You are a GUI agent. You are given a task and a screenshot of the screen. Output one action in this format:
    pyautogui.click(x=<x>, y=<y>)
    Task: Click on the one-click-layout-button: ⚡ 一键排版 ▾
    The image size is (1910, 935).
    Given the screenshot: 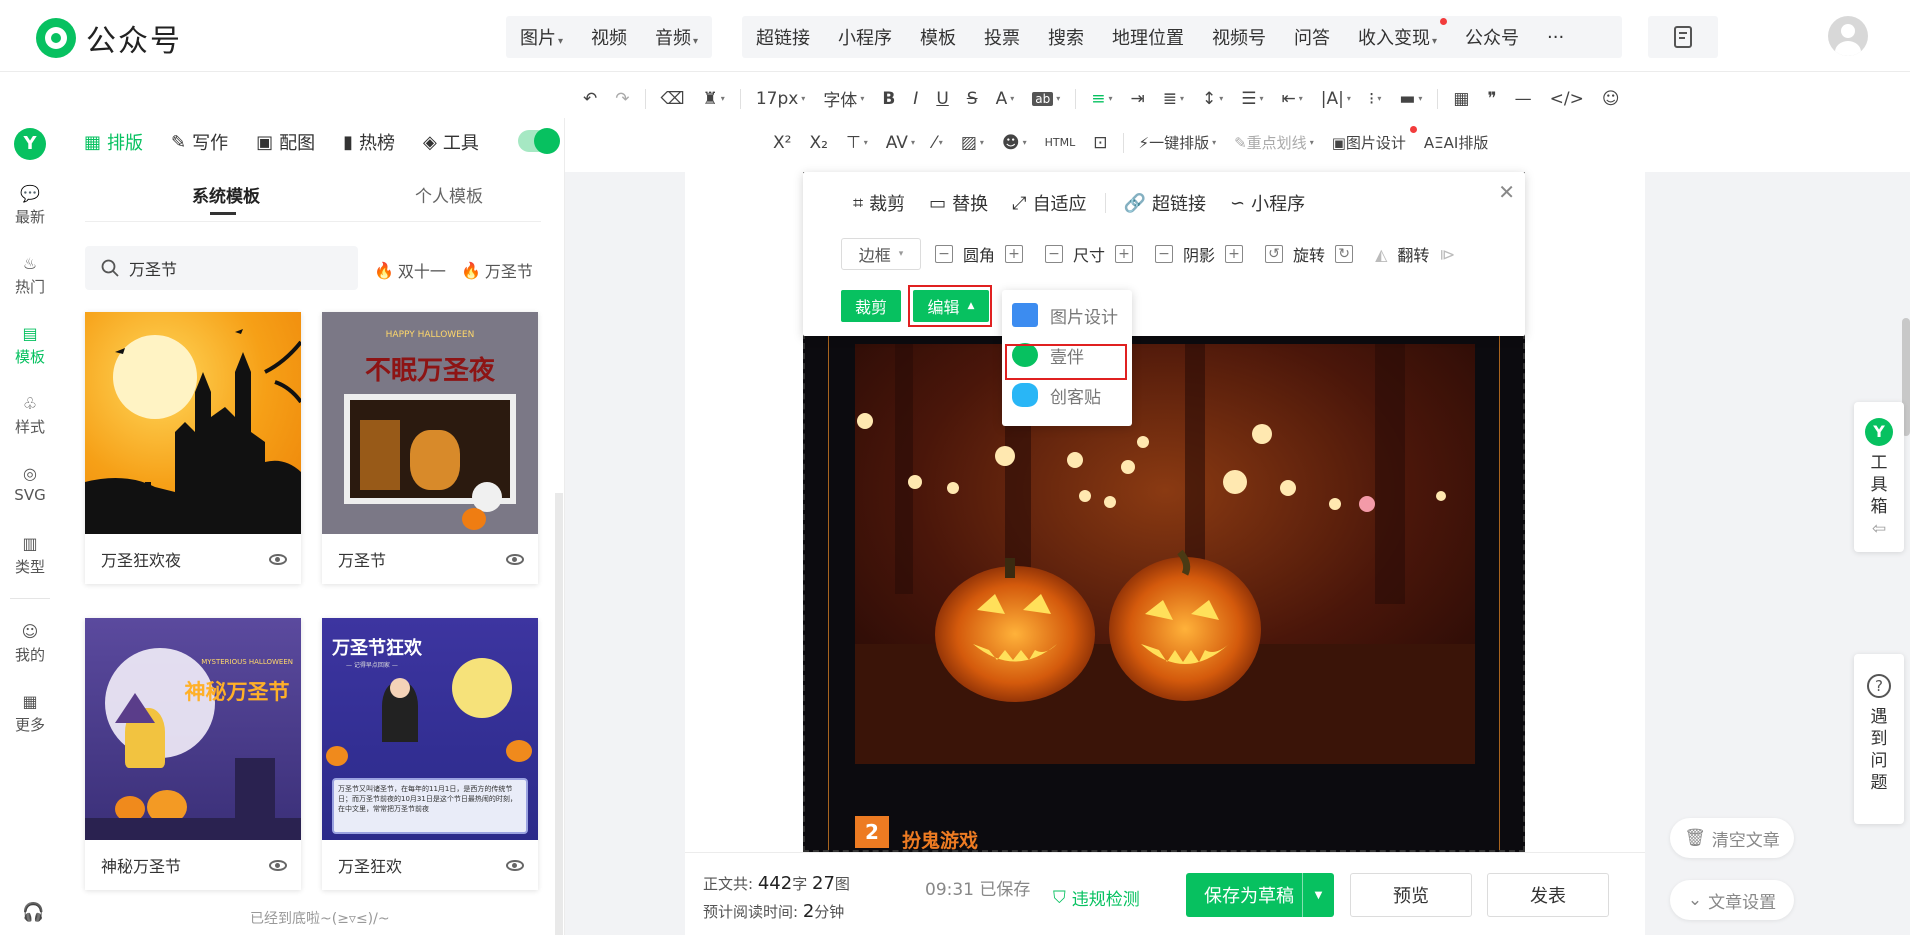 What is the action you would take?
    pyautogui.click(x=1178, y=142)
    